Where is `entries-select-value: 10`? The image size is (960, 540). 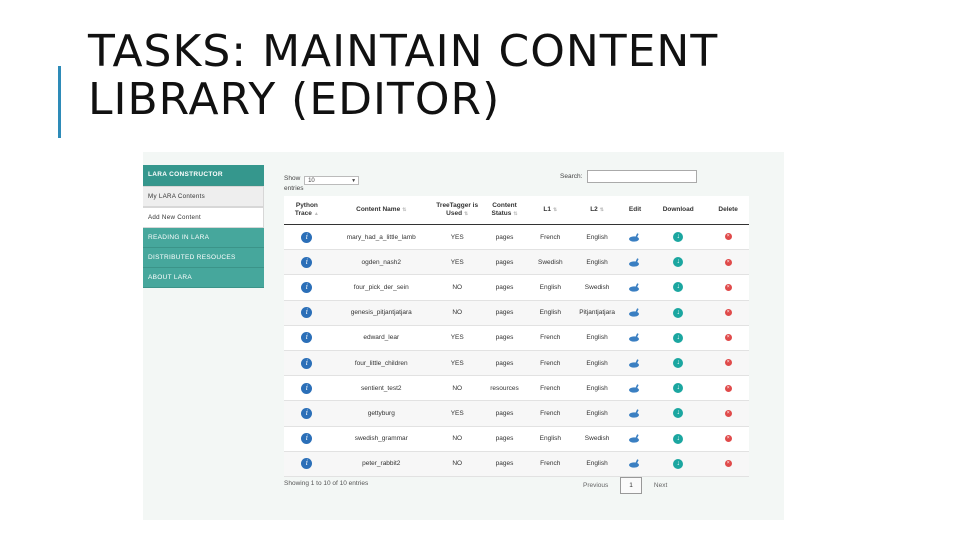
entries-select-value: 10 is located at coordinates (311, 181).